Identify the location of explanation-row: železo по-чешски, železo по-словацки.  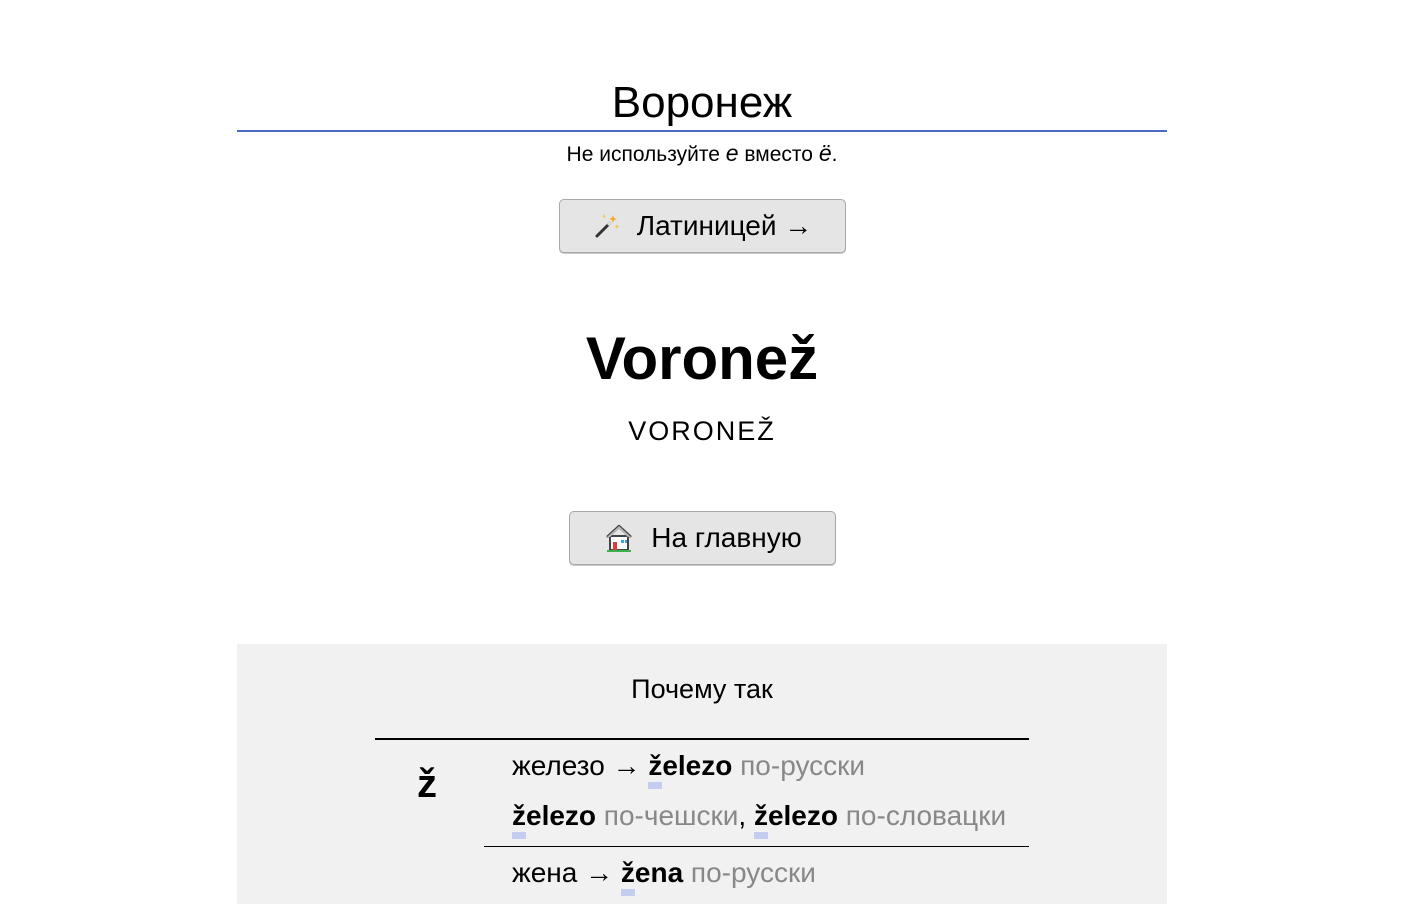
(759, 819).